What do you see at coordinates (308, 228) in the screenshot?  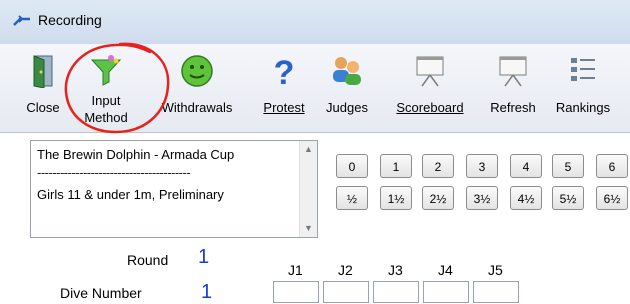 I see `scroll-down-icon: ▼` at bounding box center [308, 228].